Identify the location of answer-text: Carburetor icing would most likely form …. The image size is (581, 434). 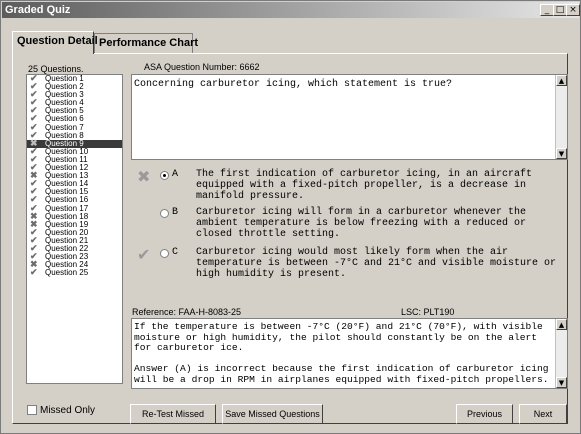
(376, 263).